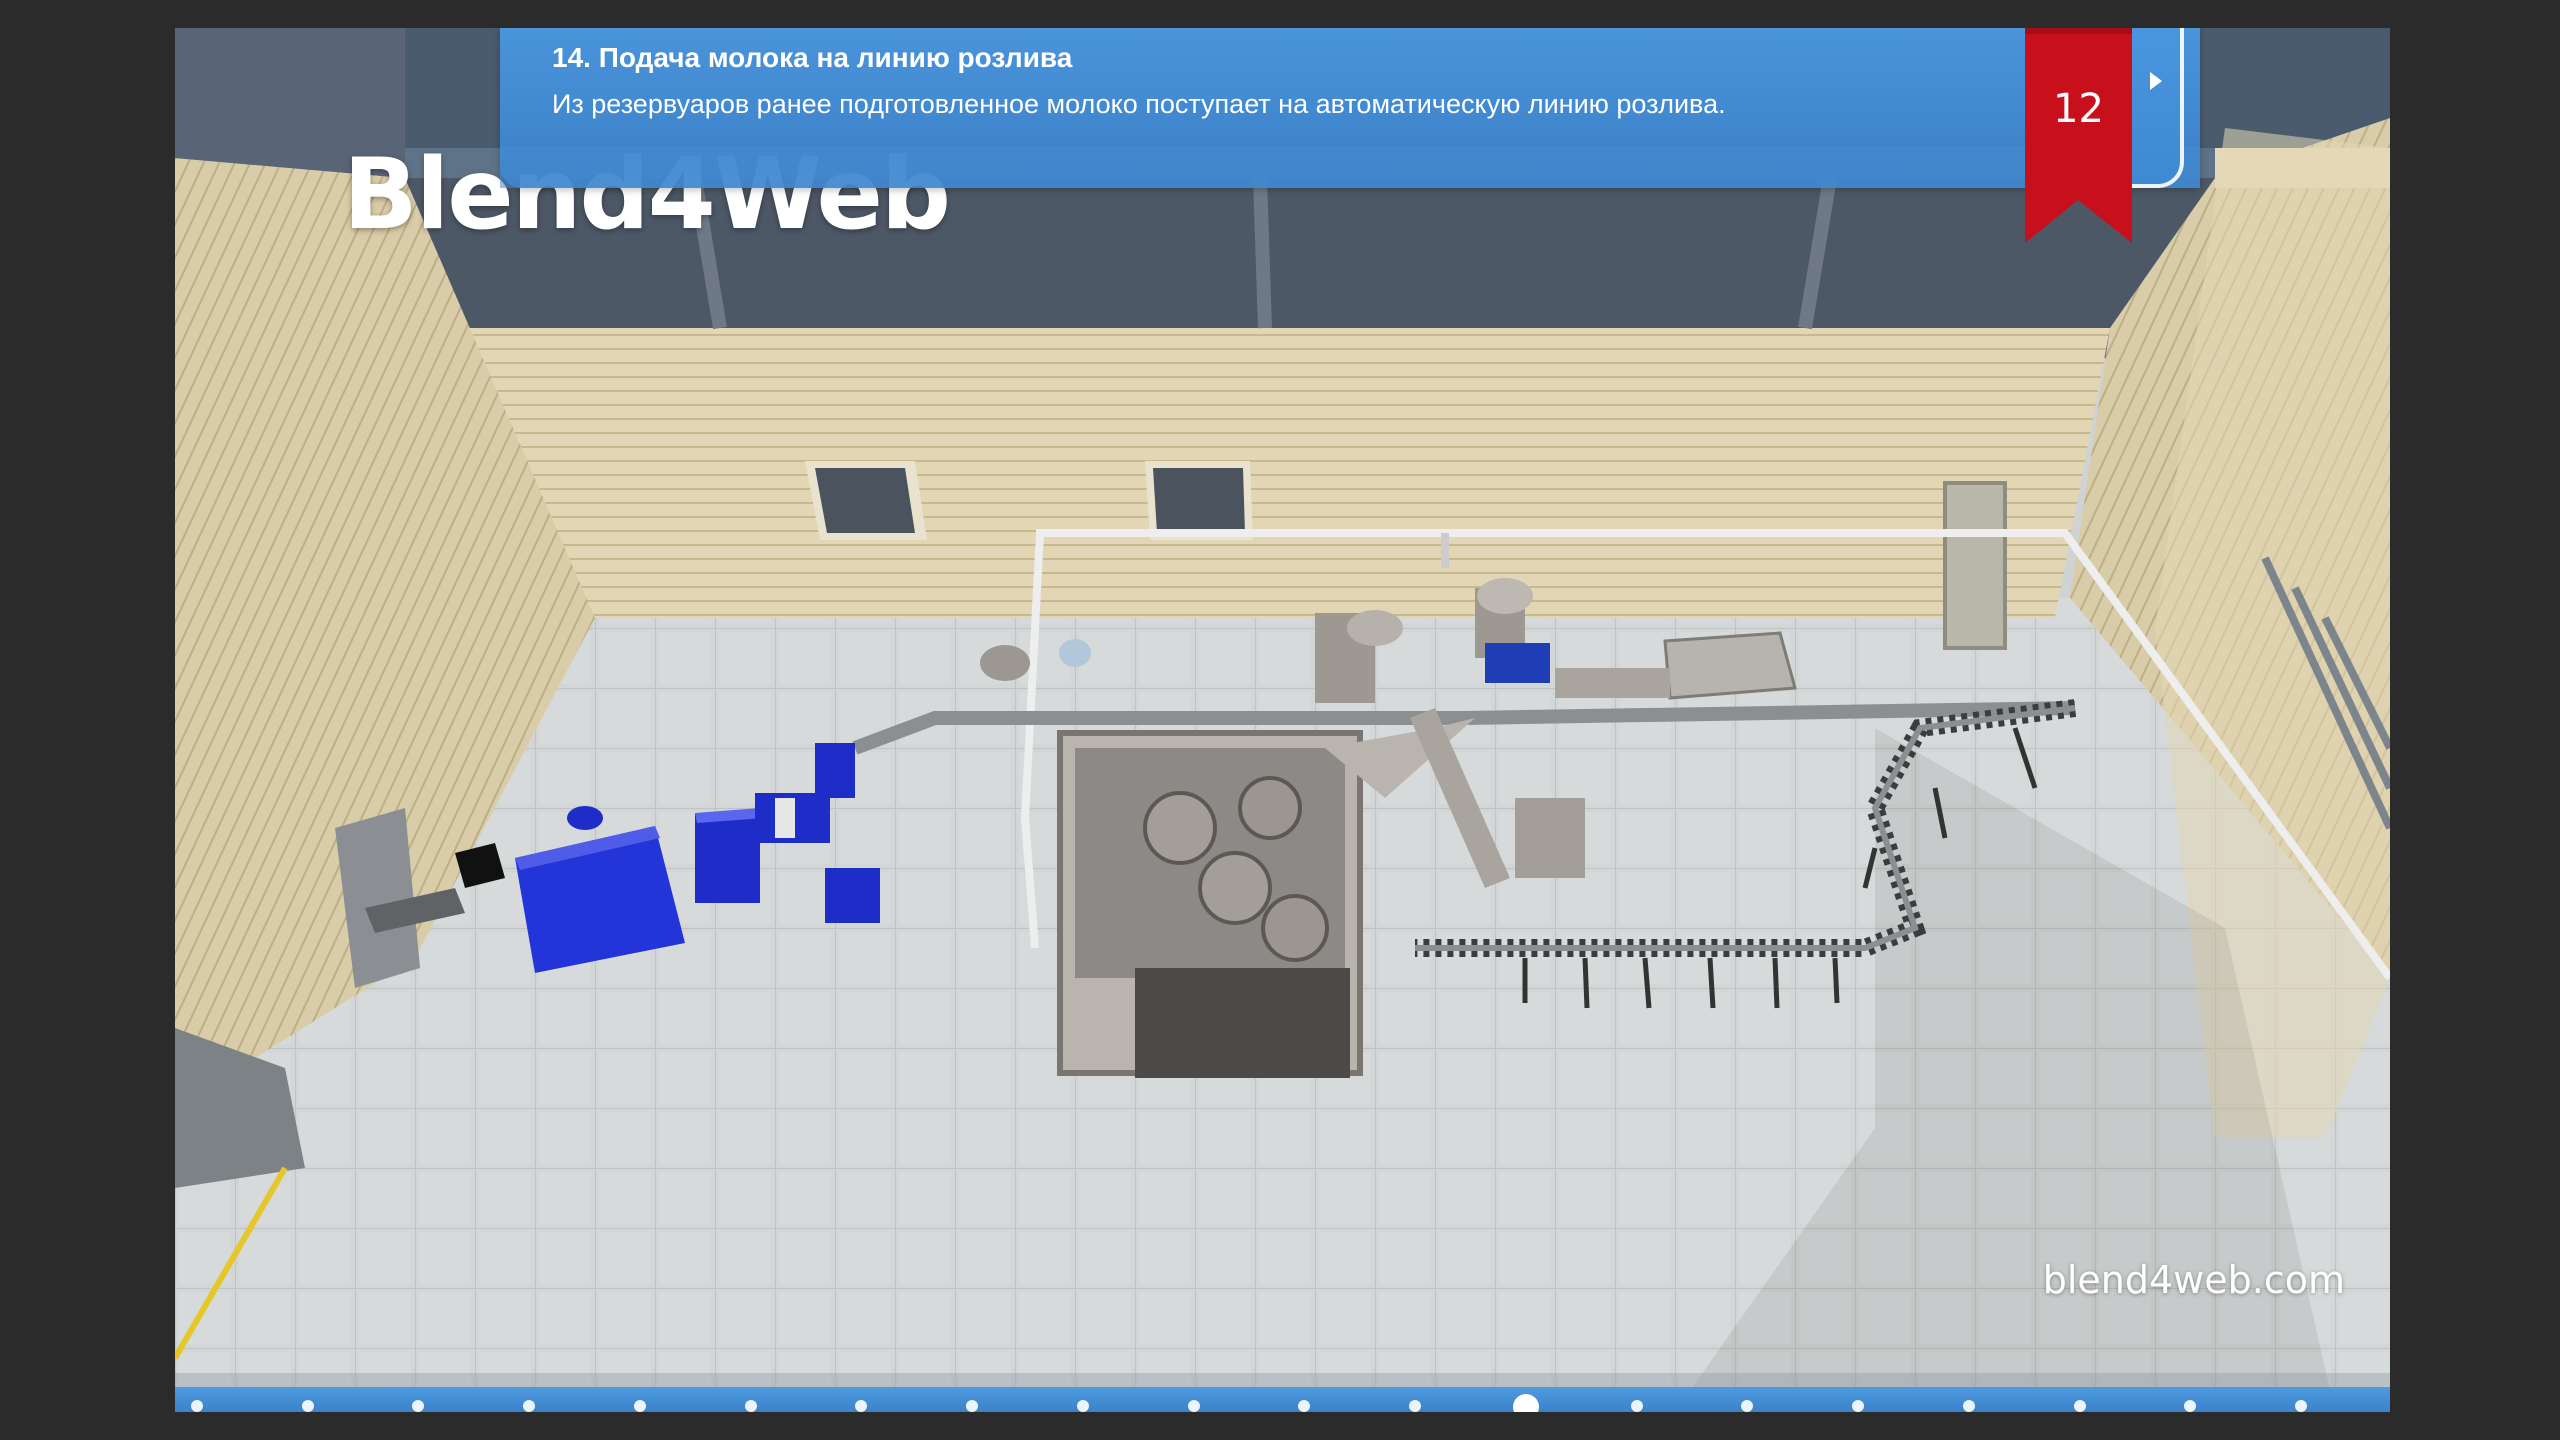  What do you see at coordinates (812, 57) in the screenshot?
I see `step-title: 14. Подача молока на линию розлива` at bounding box center [812, 57].